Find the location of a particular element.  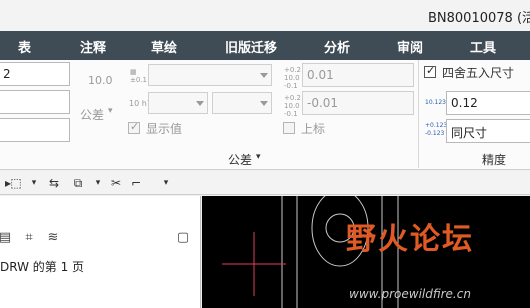

tolerance-mode-dropdown-icon: ▾ is located at coordinates (110, 111).